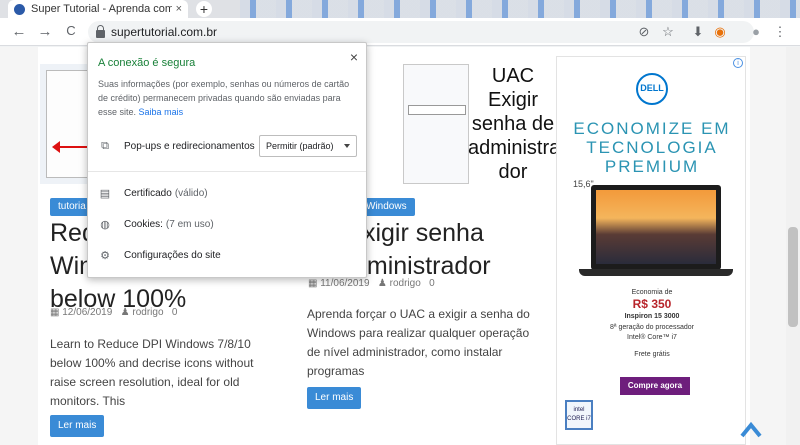 This screenshot has width=800, height=445. Describe the element at coordinates (579, 415) in the screenshot. I see `intel-badge: intel CORE i7` at that location.